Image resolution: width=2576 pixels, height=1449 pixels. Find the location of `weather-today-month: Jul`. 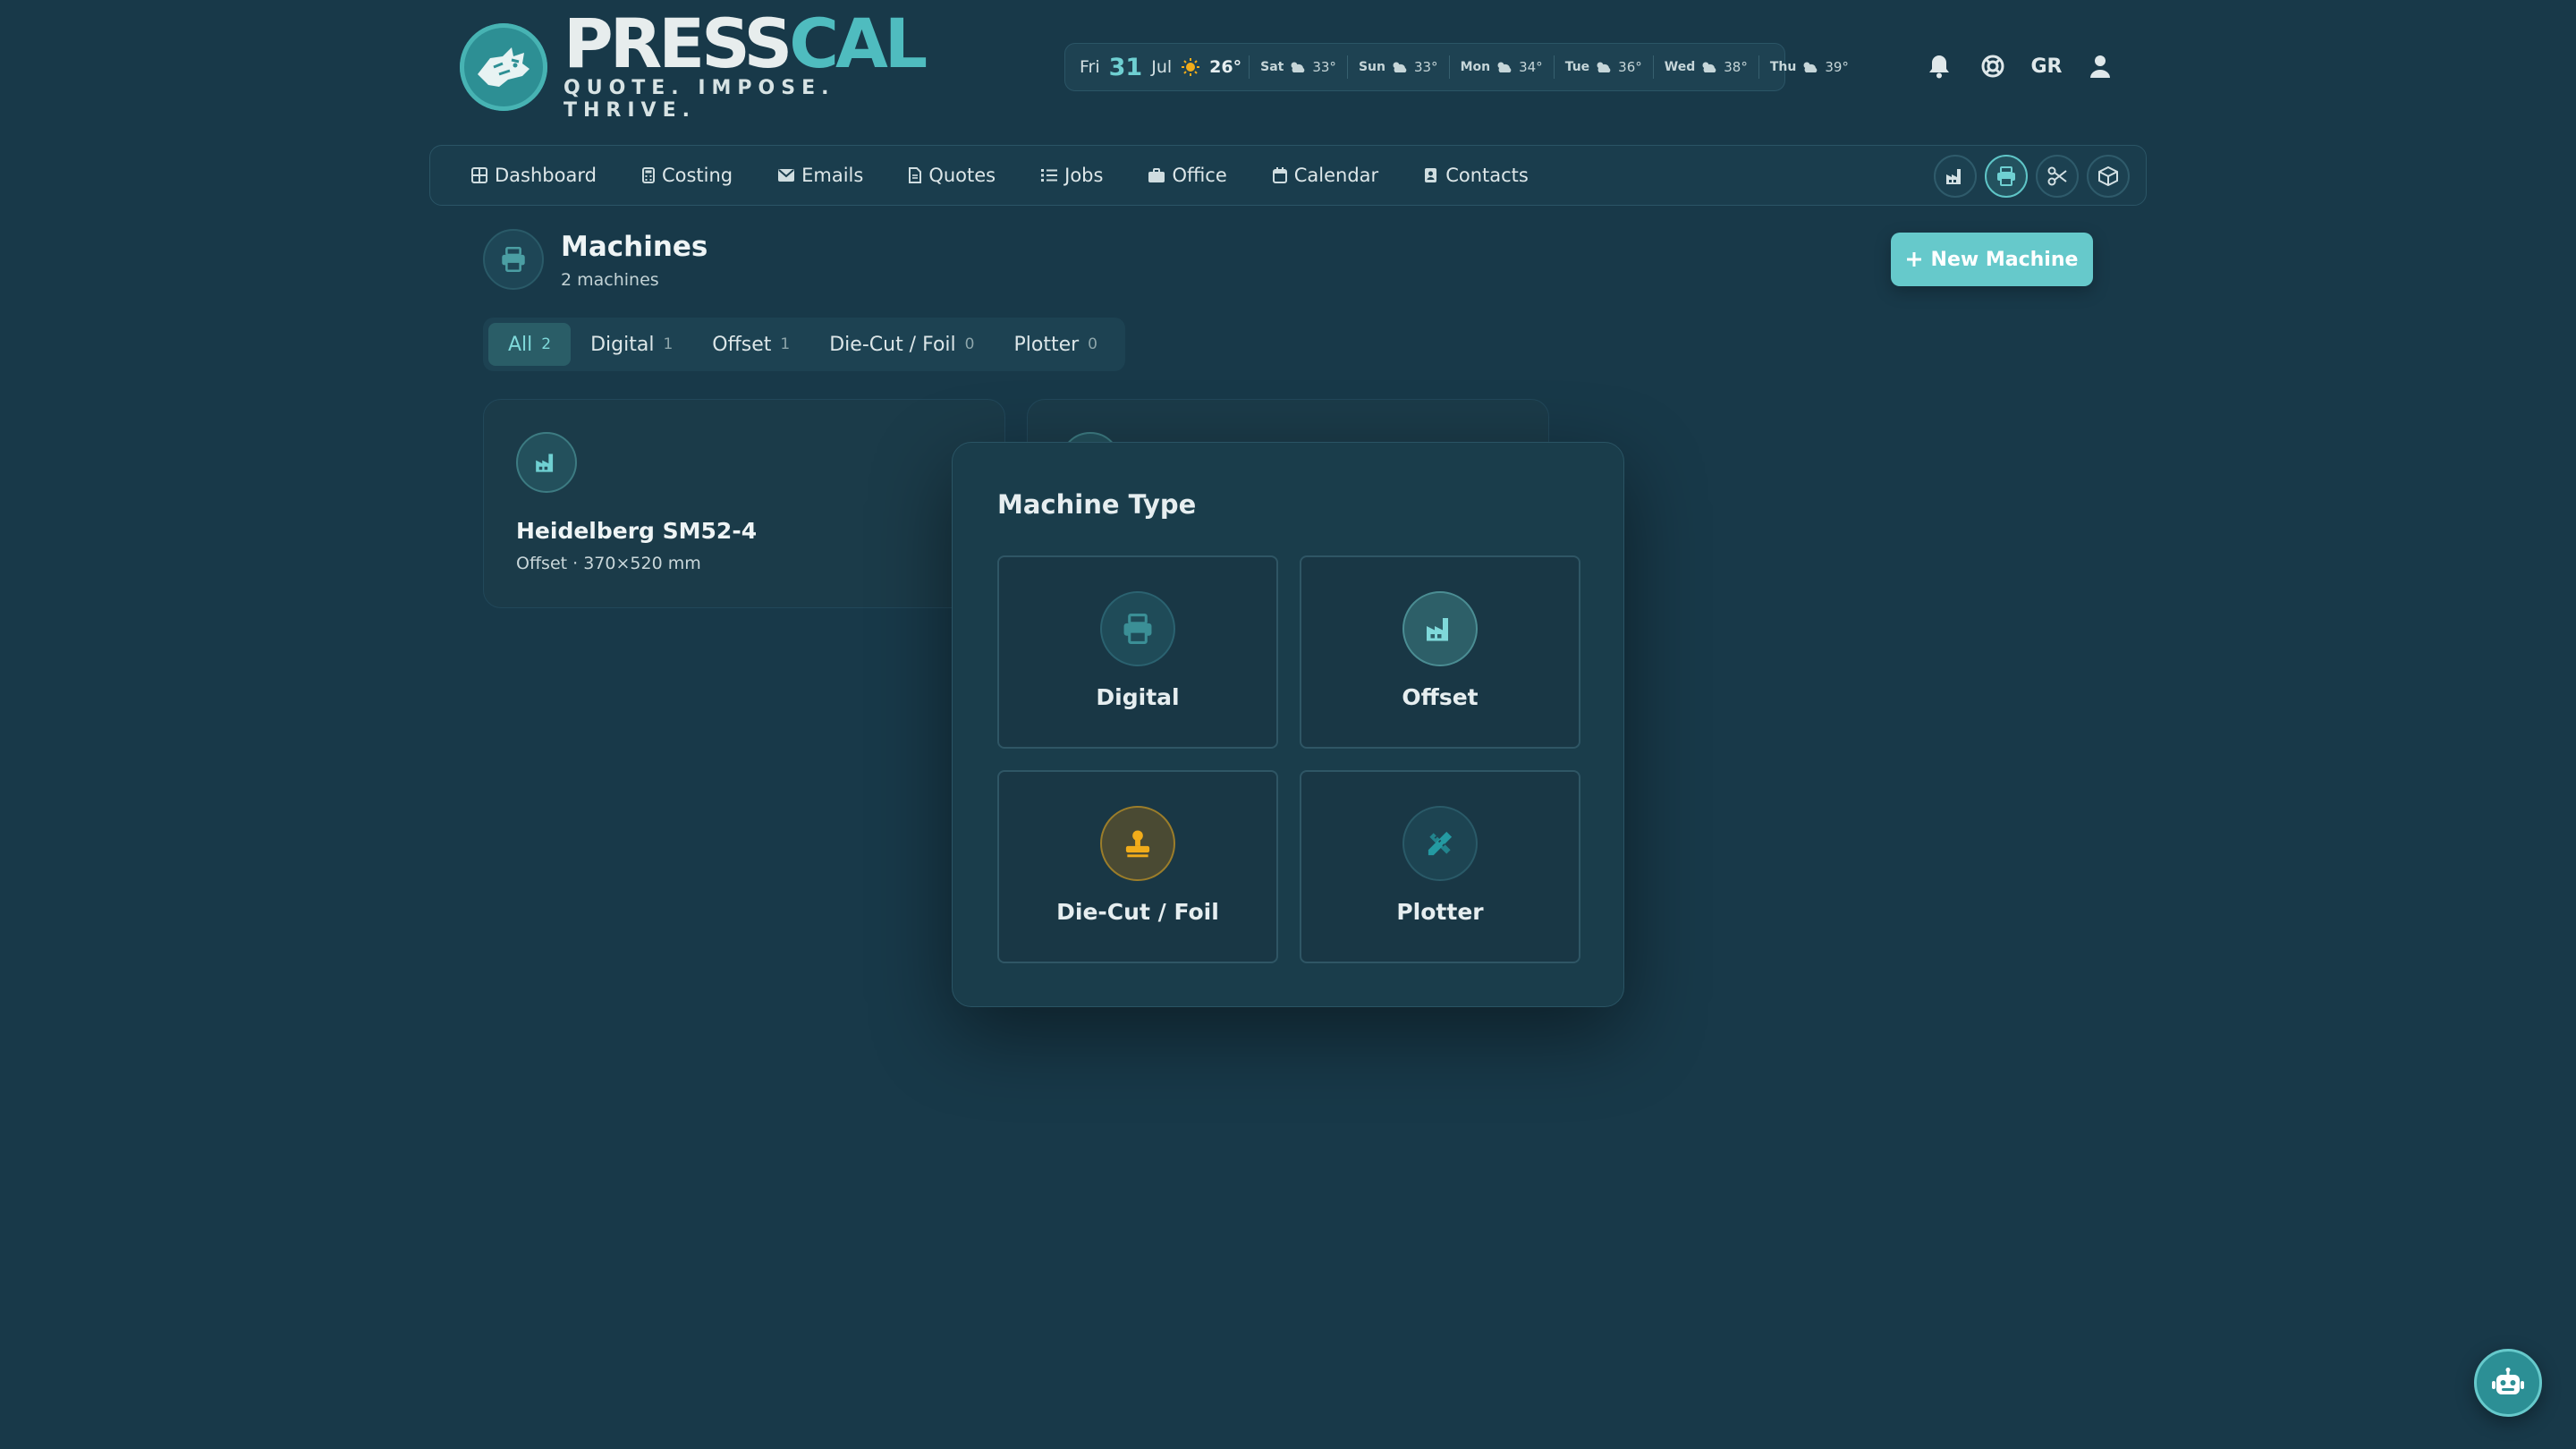

weather-today-month: Jul is located at coordinates (1162, 67).